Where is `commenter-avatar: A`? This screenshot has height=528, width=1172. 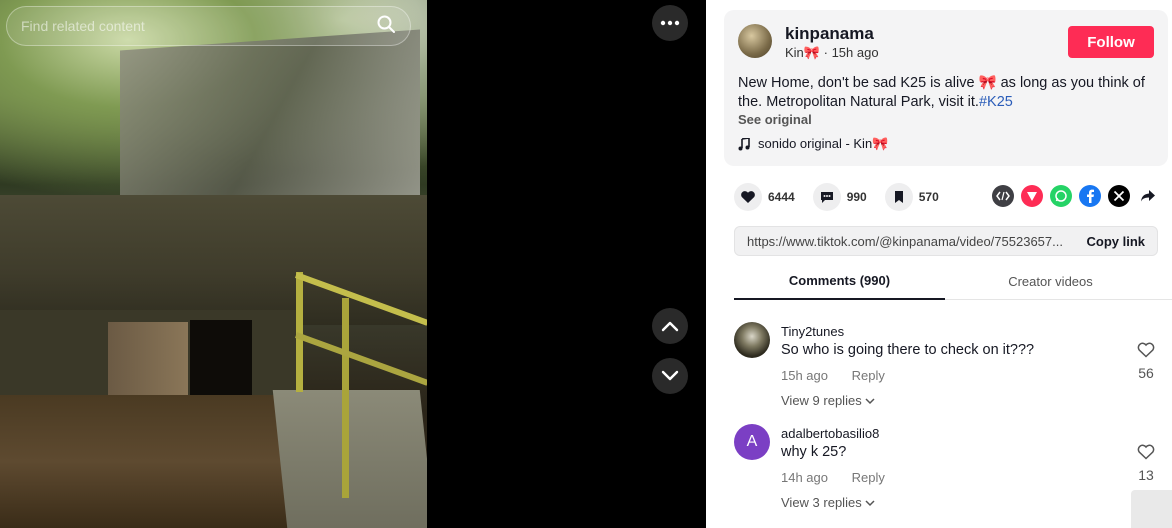
commenter-avatar: A is located at coordinates (752, 442).